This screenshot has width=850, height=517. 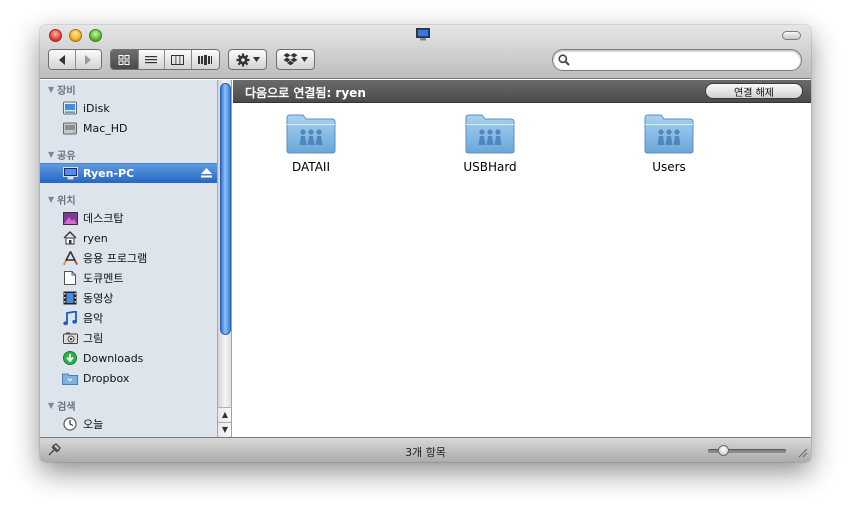 What do you see at coordinates (70, 108) in the screenshot?
I see `idisk-icon` at bounding box center [70, 108].